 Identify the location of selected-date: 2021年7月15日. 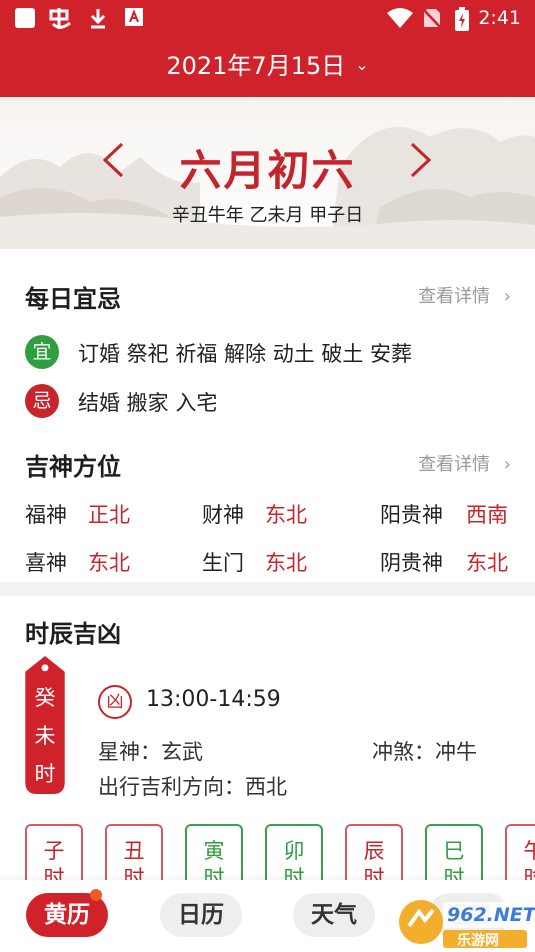
(256, 66).